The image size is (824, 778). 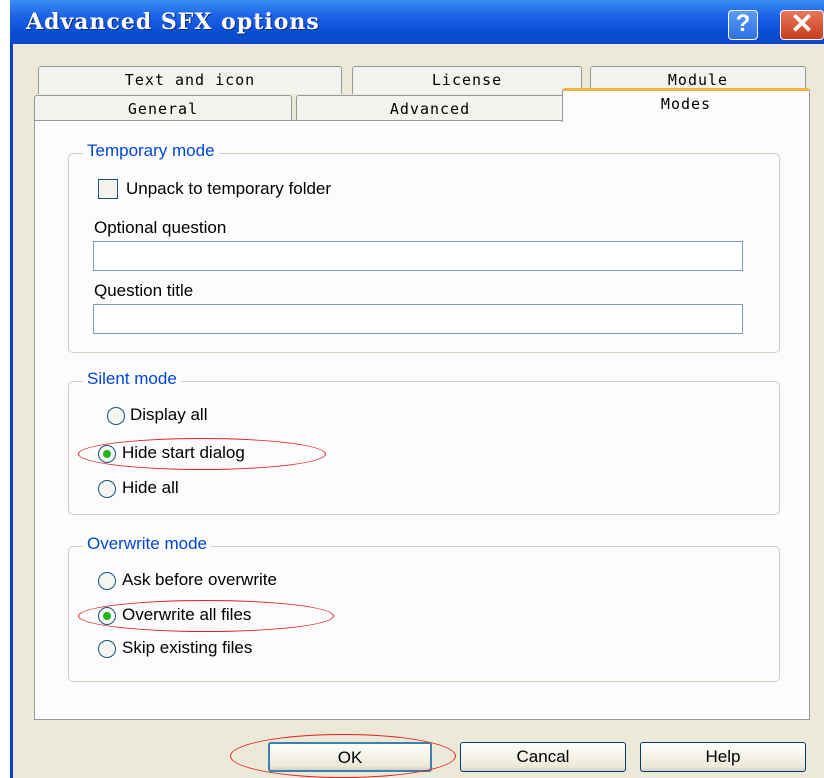 I want to click on unpack-temp-checkbox, so click(x=108, y=189).